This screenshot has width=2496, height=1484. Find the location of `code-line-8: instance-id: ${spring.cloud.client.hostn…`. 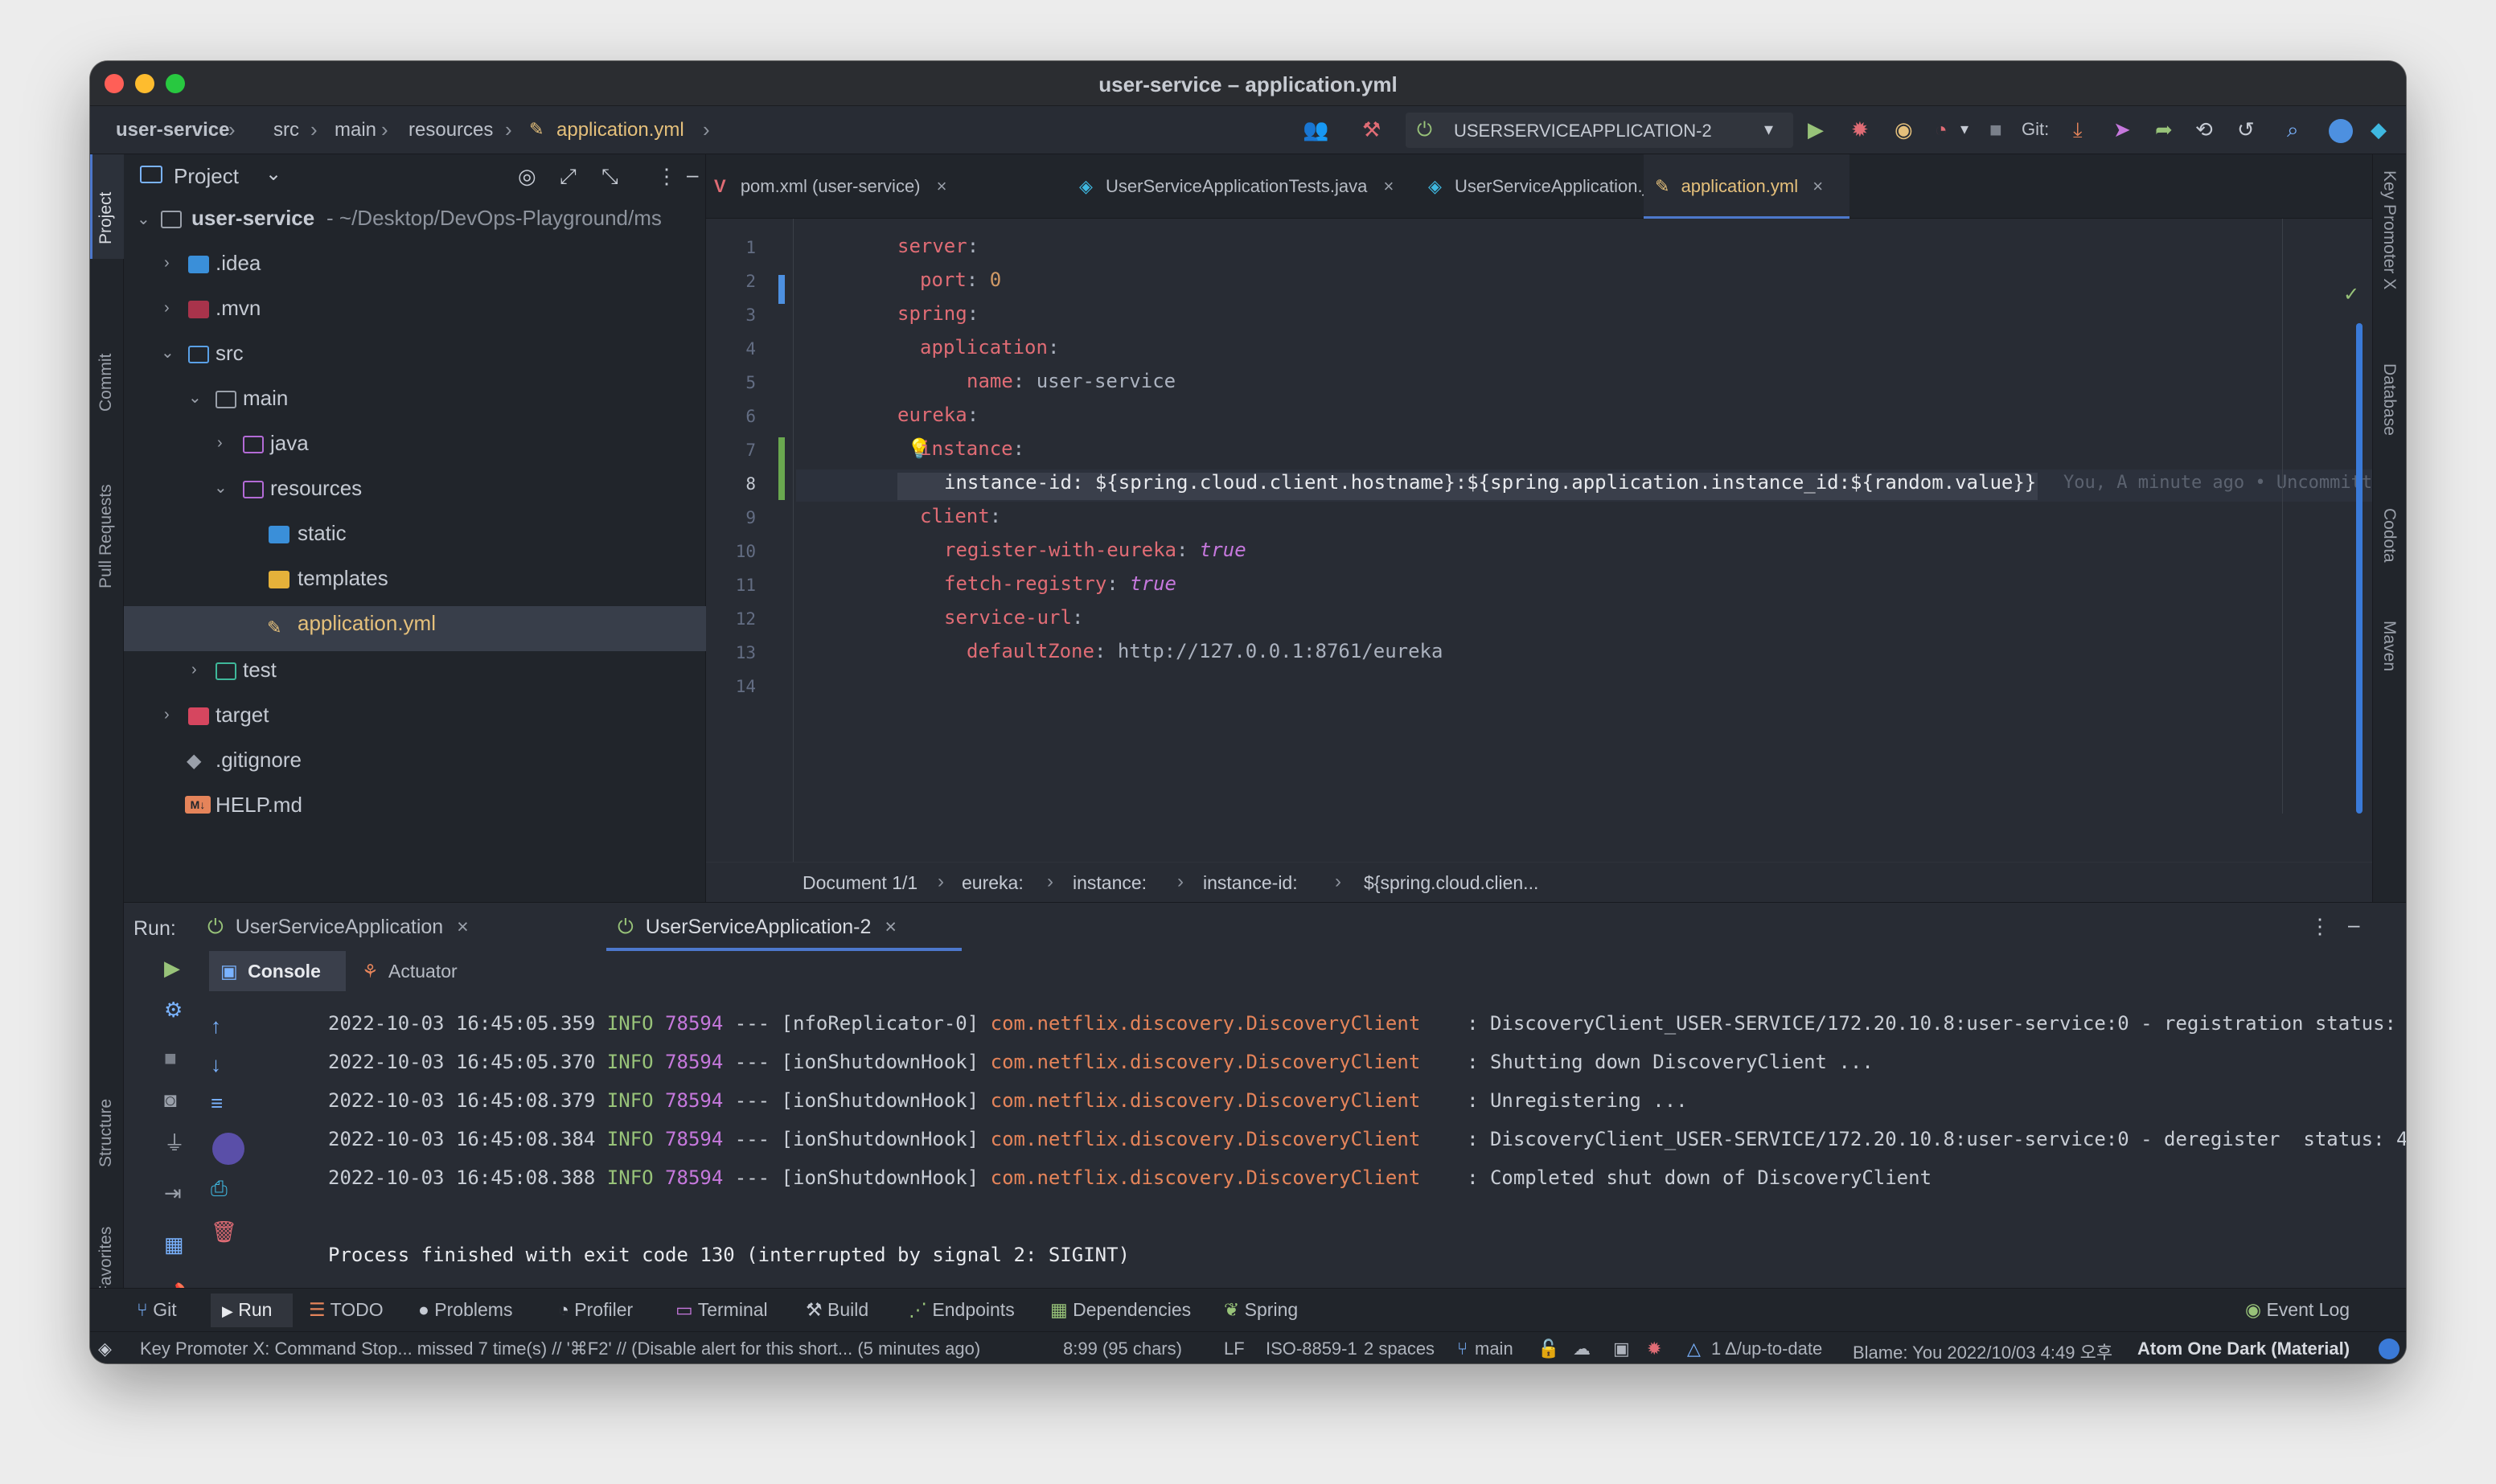

code-line-8: instance-id: ${spring.cloud.client.hostn… is located at coordinates (1490, 482).